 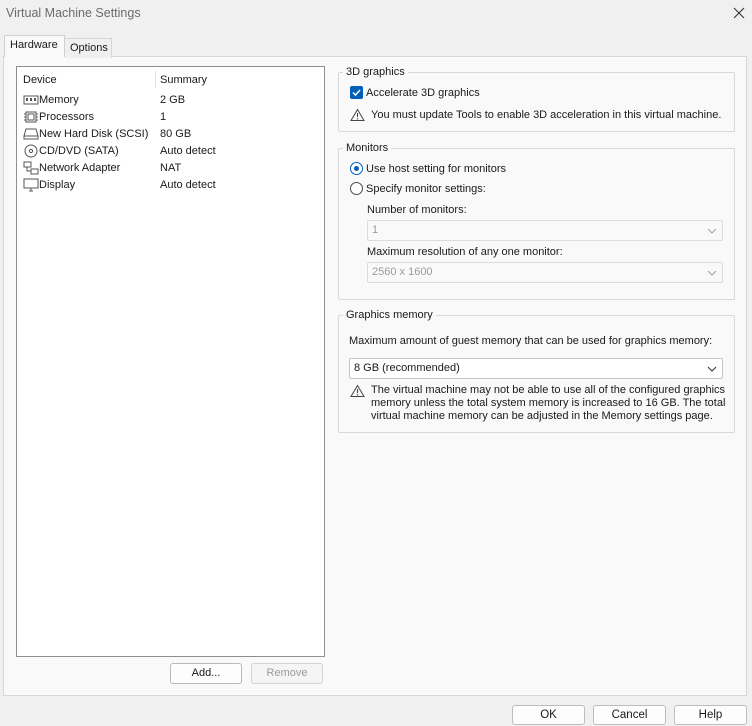 I want to click on graphics-memory-select: 8 GB (recommended), so click(x=536, y=368).